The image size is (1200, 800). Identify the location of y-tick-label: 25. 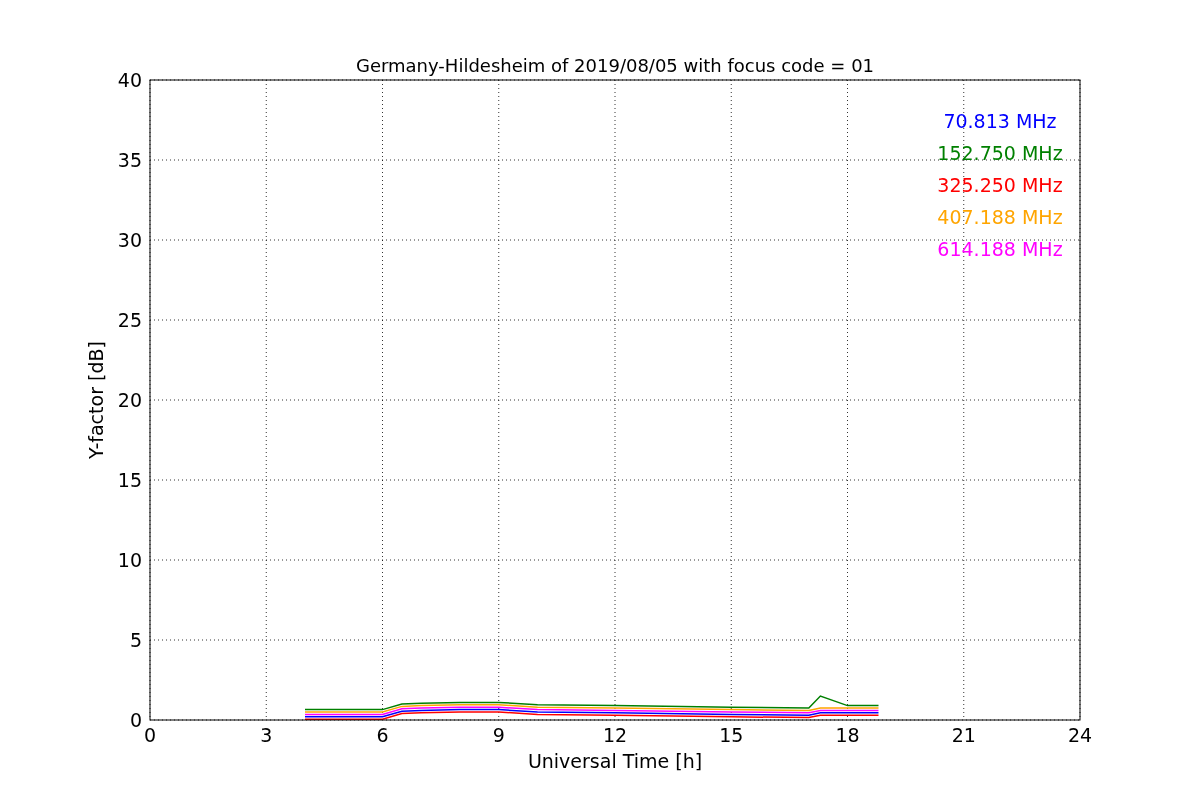
(129, 320).